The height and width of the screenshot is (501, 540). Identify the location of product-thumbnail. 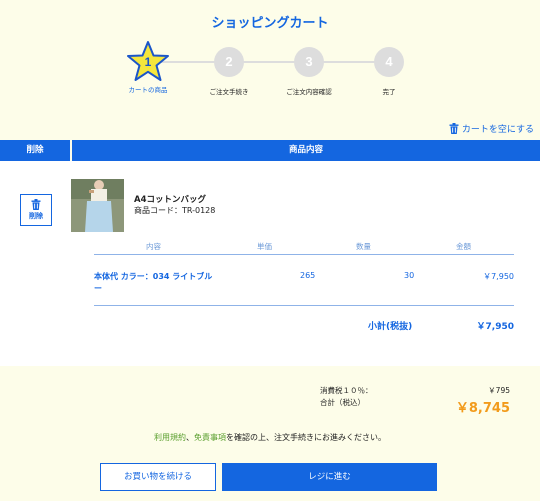
(97, 205).